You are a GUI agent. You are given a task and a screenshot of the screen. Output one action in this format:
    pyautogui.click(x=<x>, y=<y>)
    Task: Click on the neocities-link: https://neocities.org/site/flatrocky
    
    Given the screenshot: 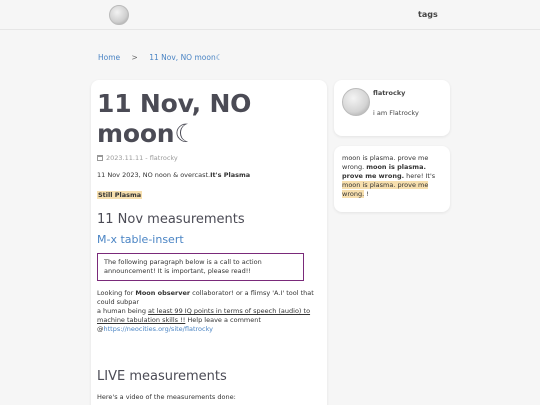 What is the action you would take?
    pyautogui.click(x=158, y=329)
    